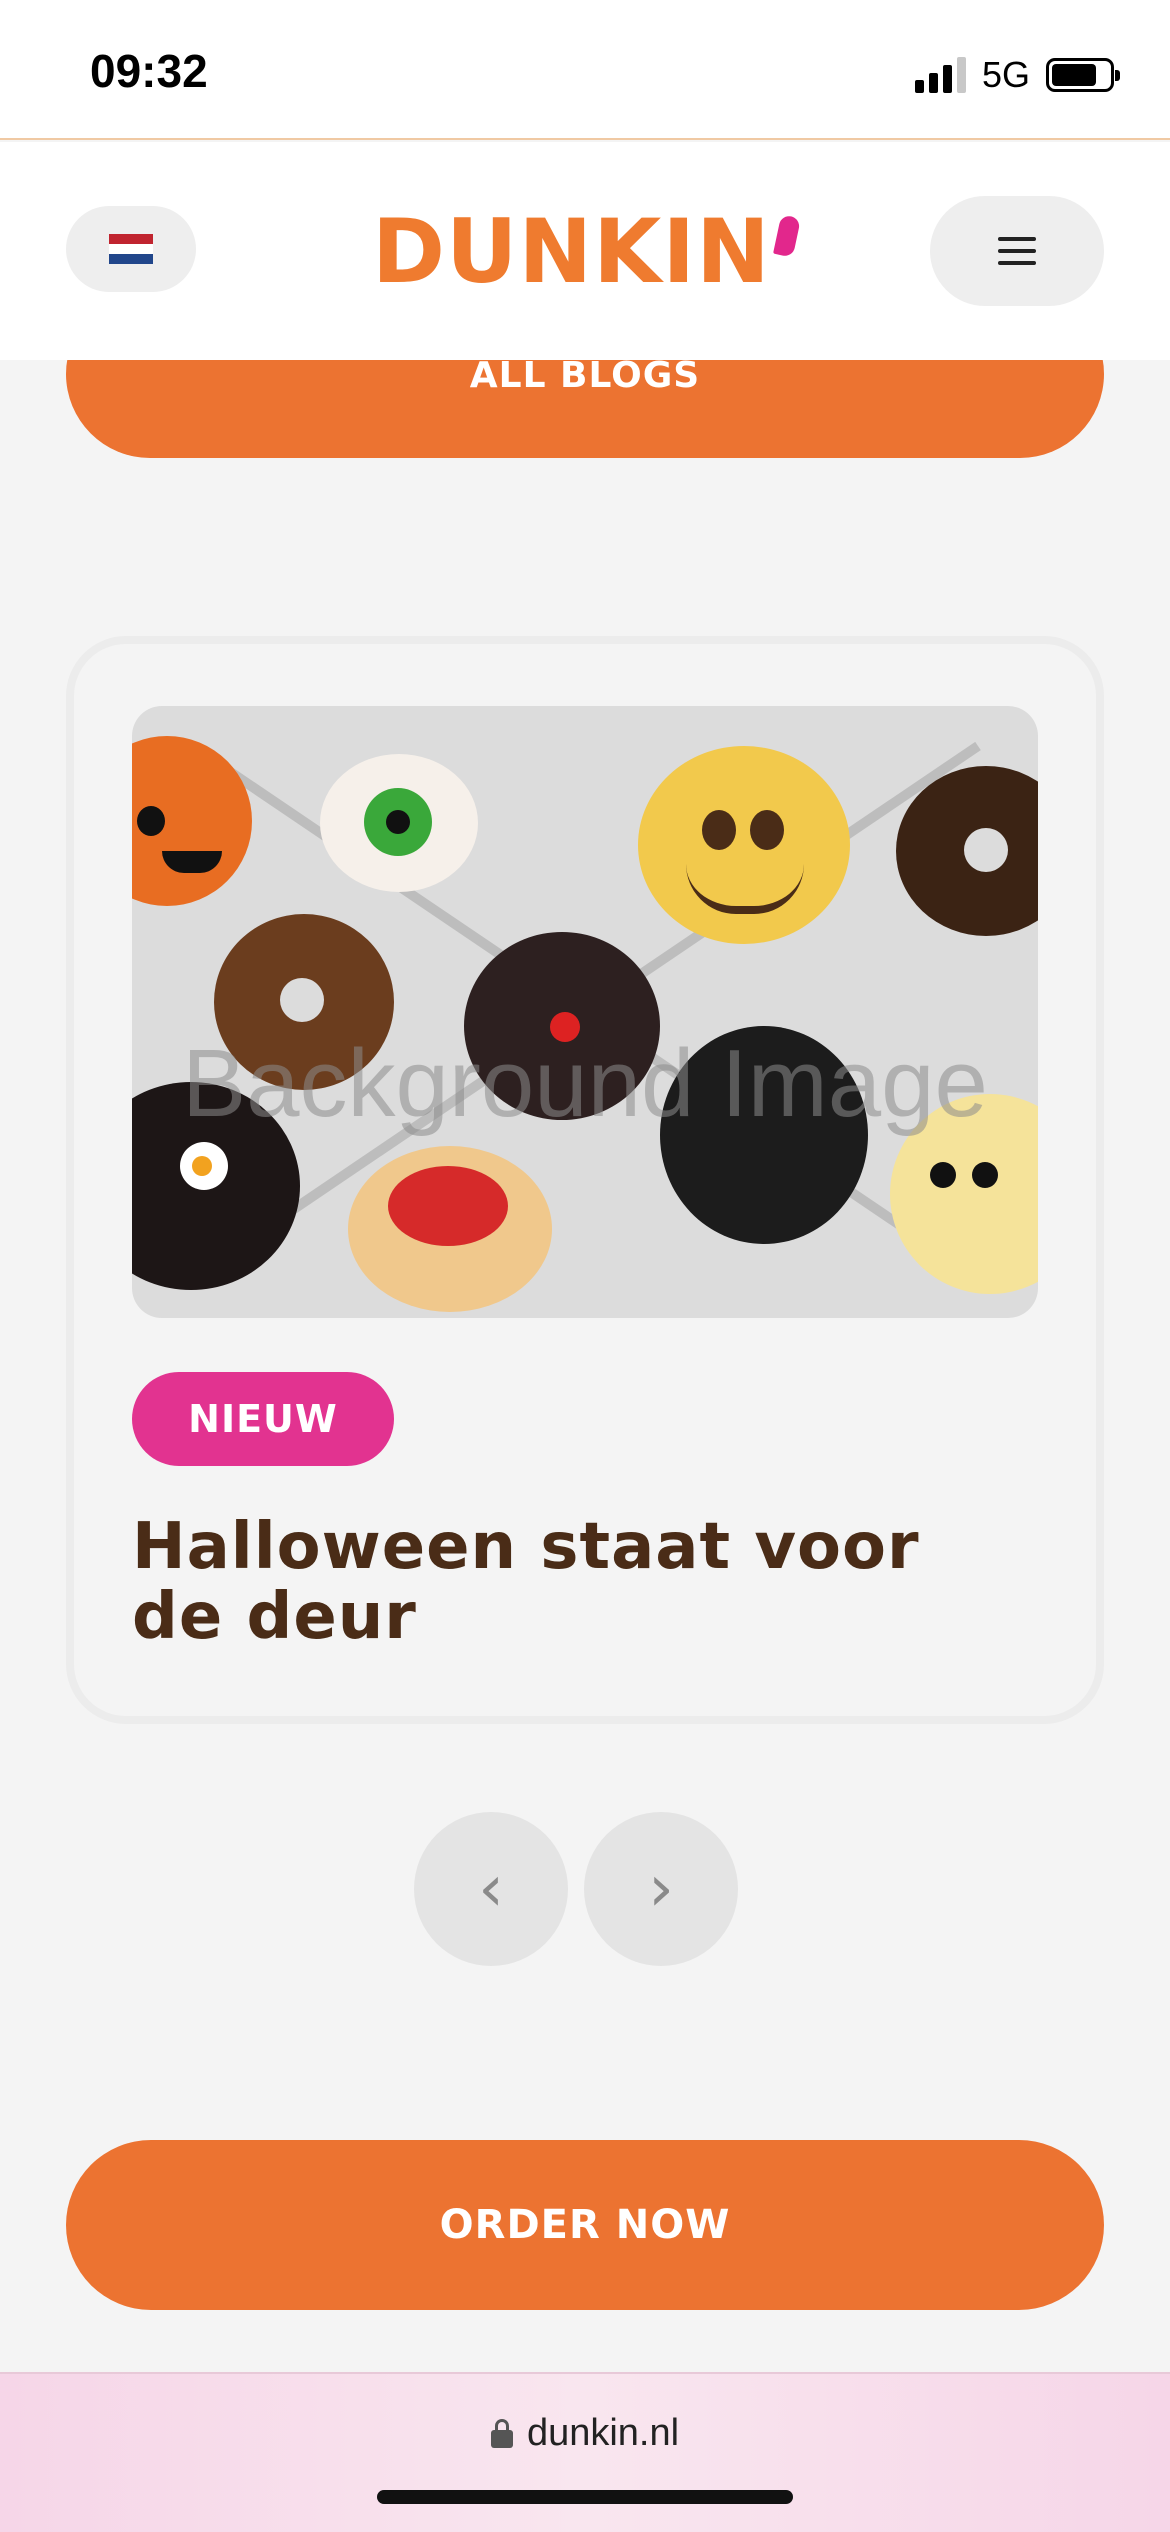 This screenshot has height=2532, width=1170. I want to click on home-indicator, so click(585, 2497).